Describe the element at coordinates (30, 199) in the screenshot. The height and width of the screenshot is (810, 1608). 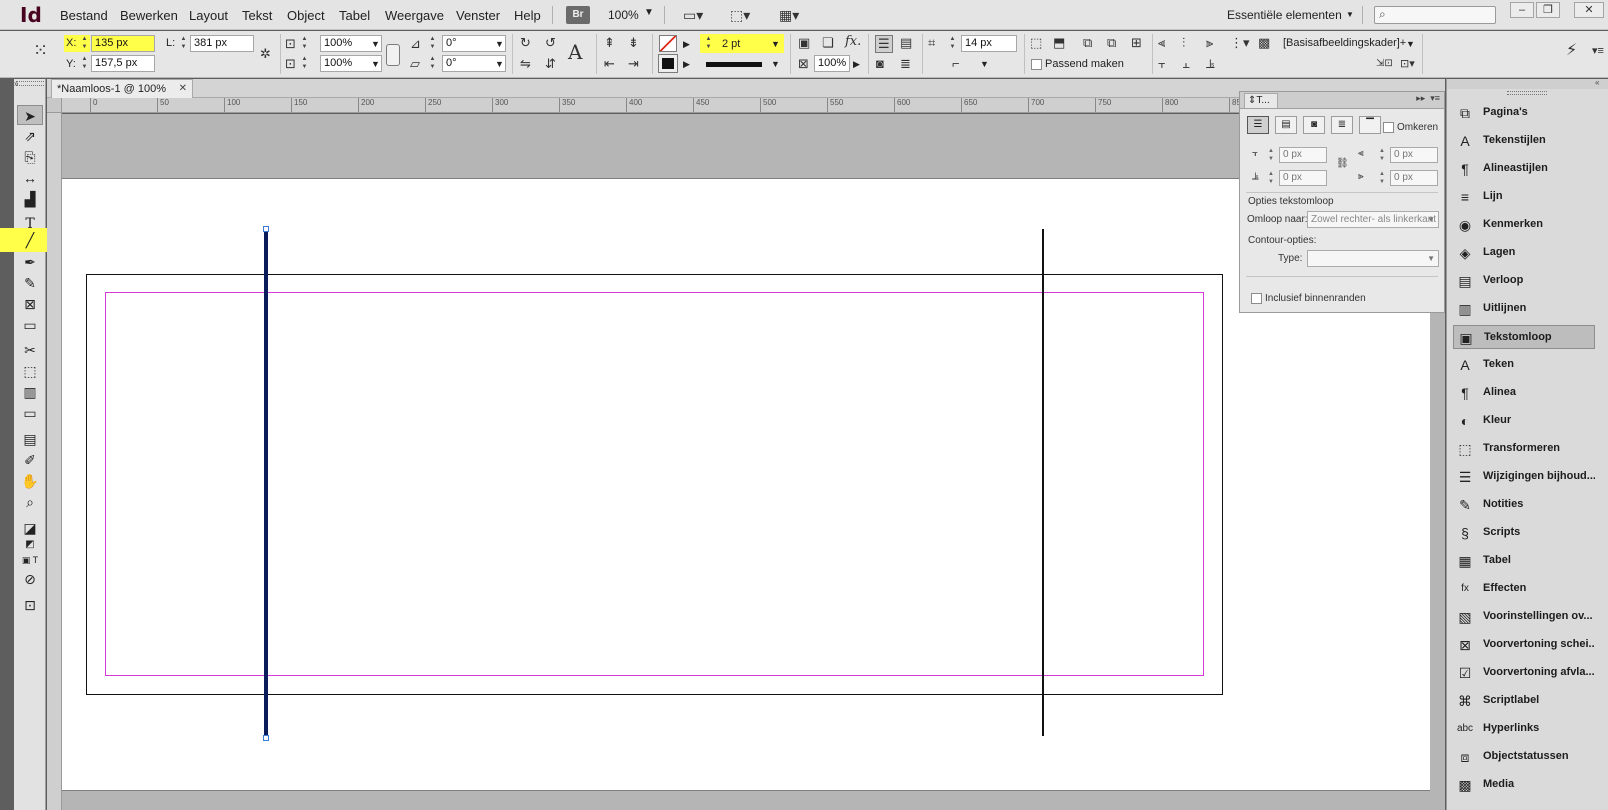
I see `content-collector-icon: ▟` at that location.